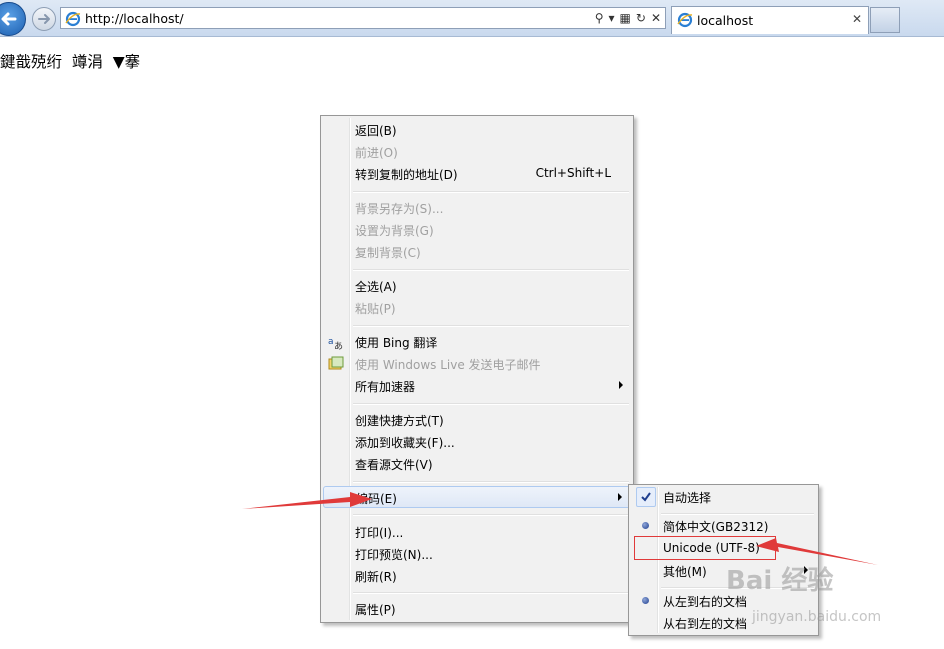 This screenshot has width=944, height=649. What do you see at coordinates (477, 609) in the screenshot?
I see `menu-item-properties: 属性(P)` at bounding box center [477, 609].